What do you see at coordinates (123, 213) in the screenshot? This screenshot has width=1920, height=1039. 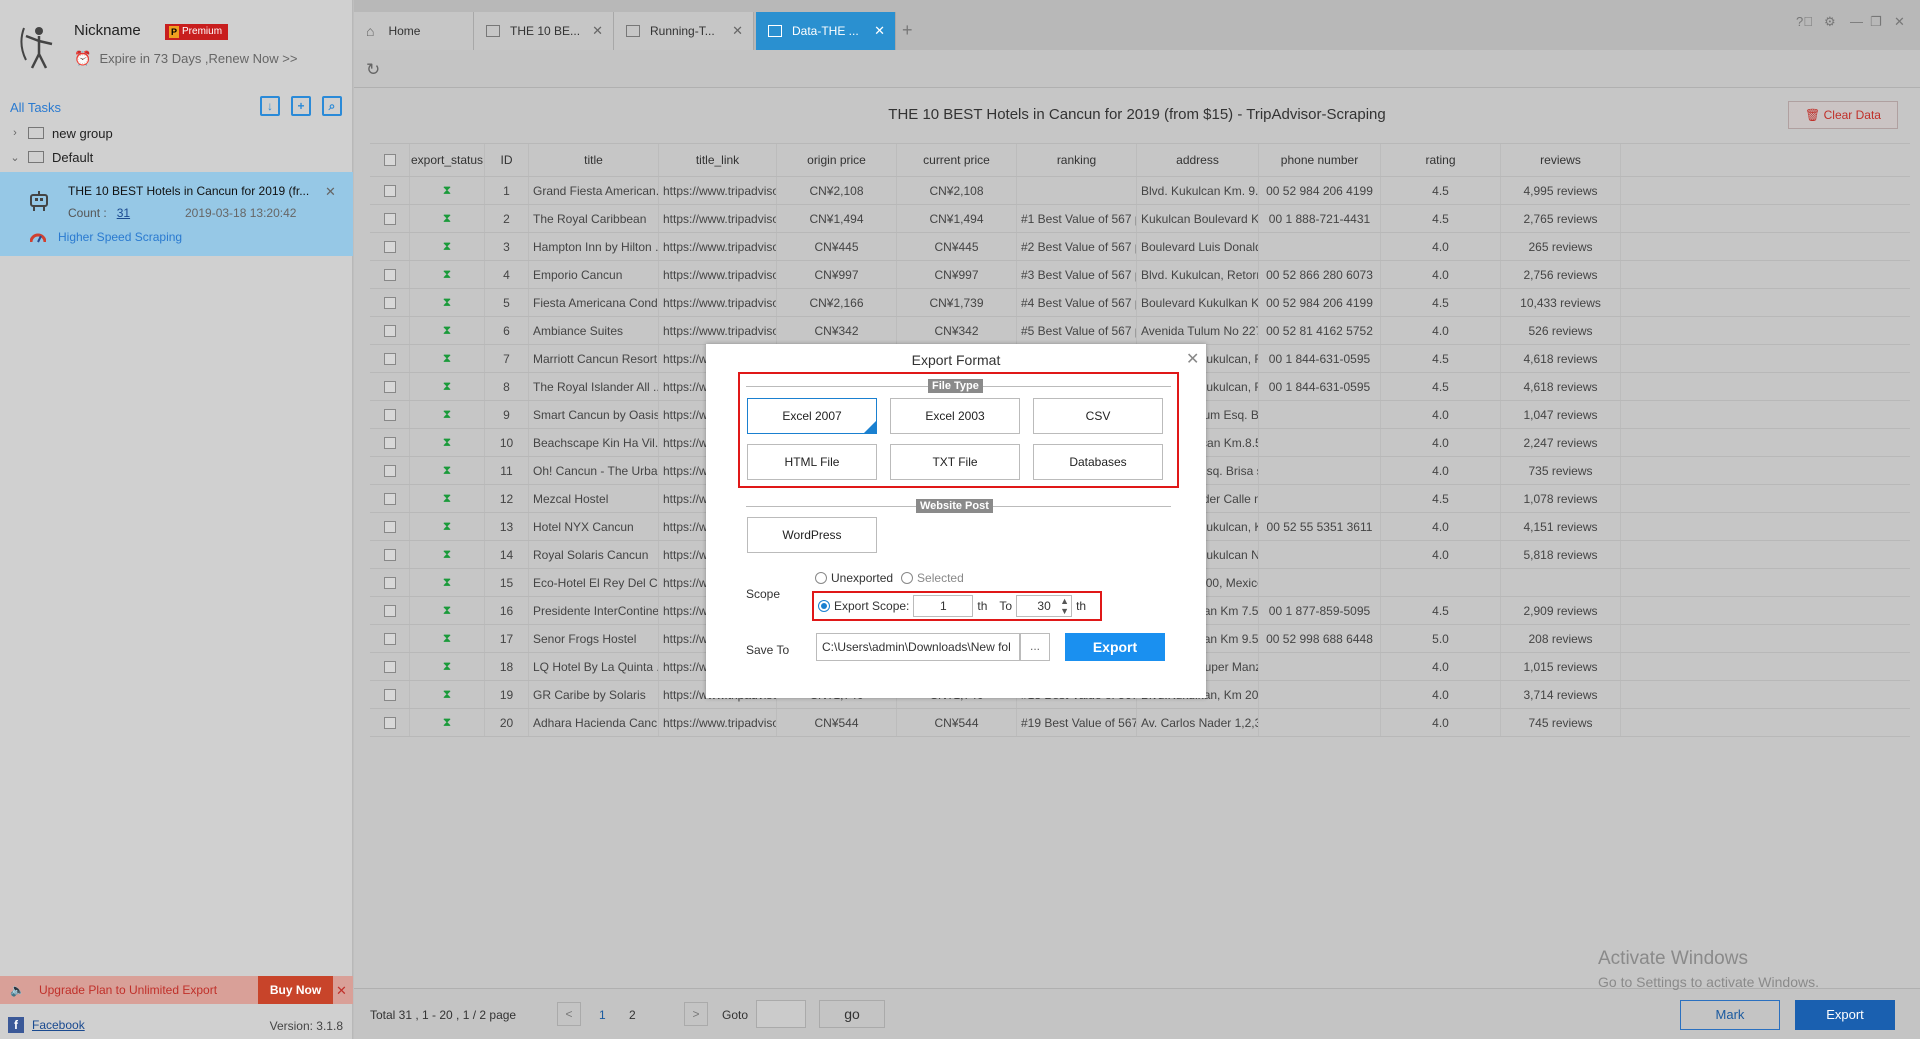 I see `count-value: 31` at bounding box center [123, 213].